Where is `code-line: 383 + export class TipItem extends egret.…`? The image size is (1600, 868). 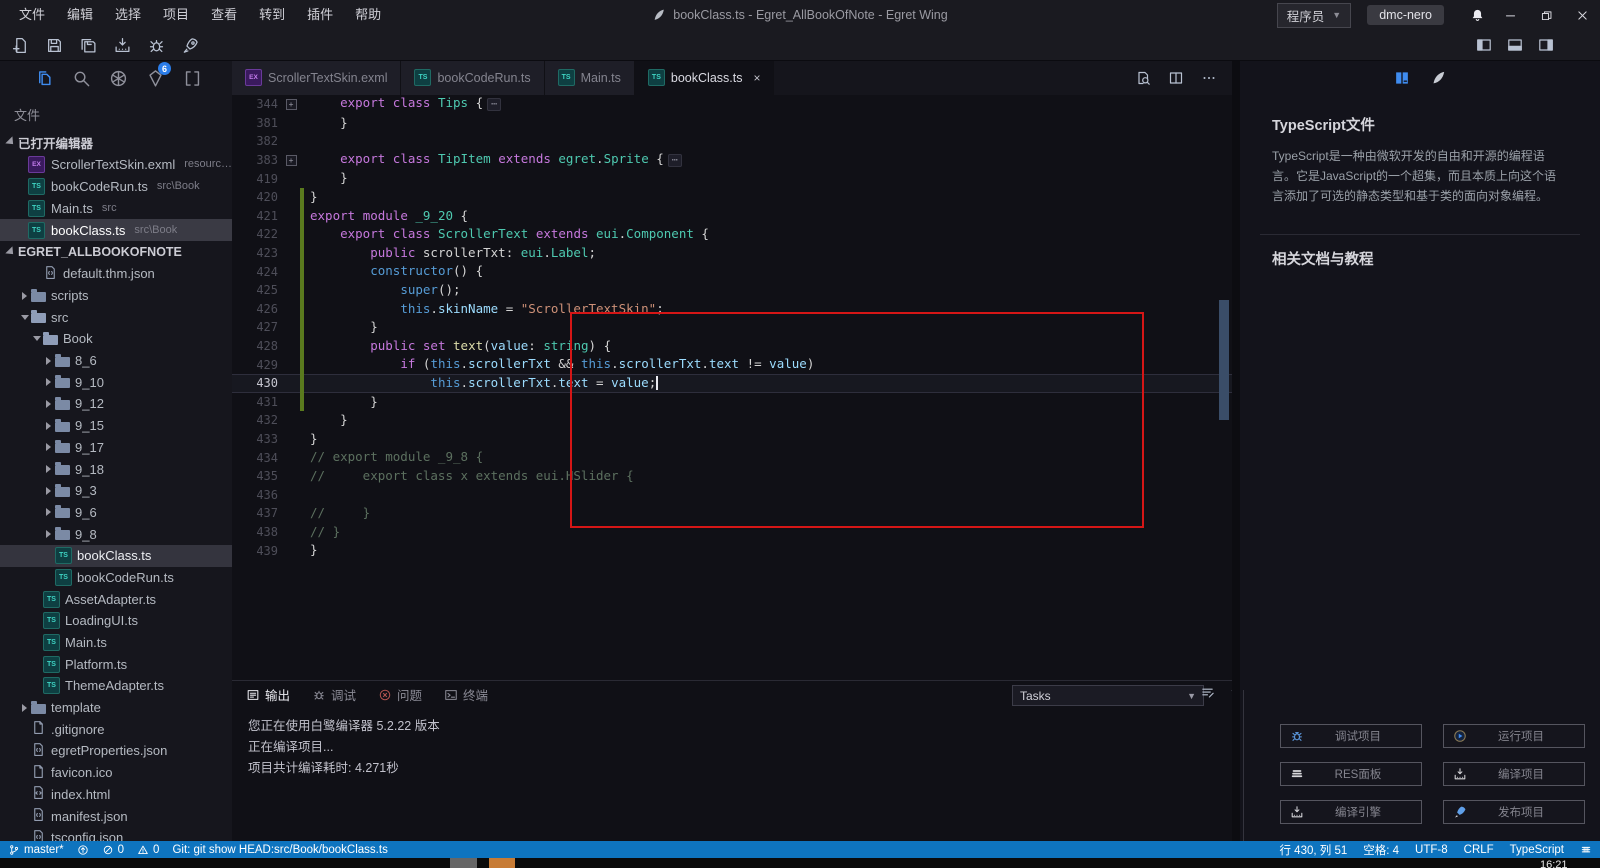 code-line: 383 + export class TipItem extends egret.… is located at coordinates (732, 160).